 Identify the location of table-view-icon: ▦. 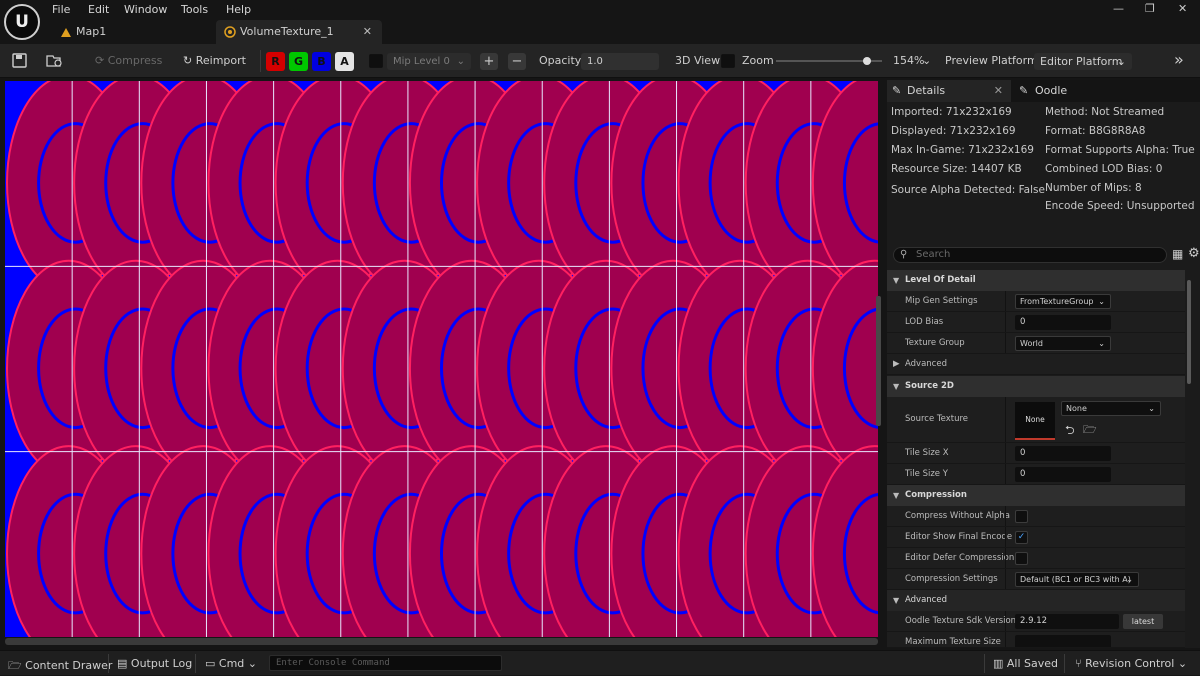
(1177, 254).